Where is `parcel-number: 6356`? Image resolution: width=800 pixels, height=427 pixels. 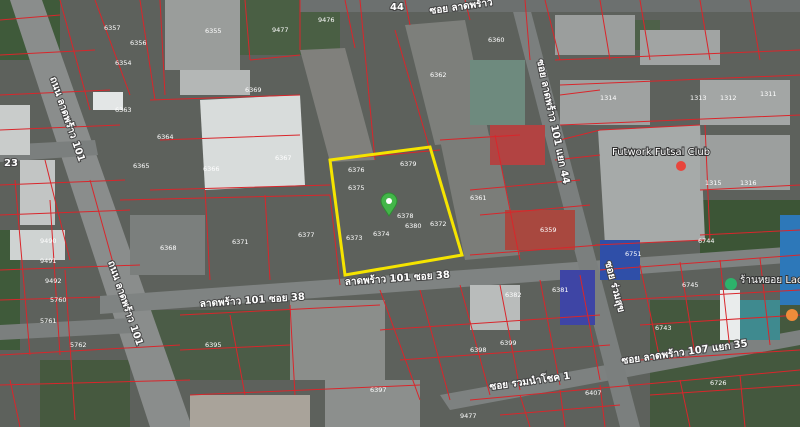 parcel-number: 6356 is located at coordinates (138, 43).